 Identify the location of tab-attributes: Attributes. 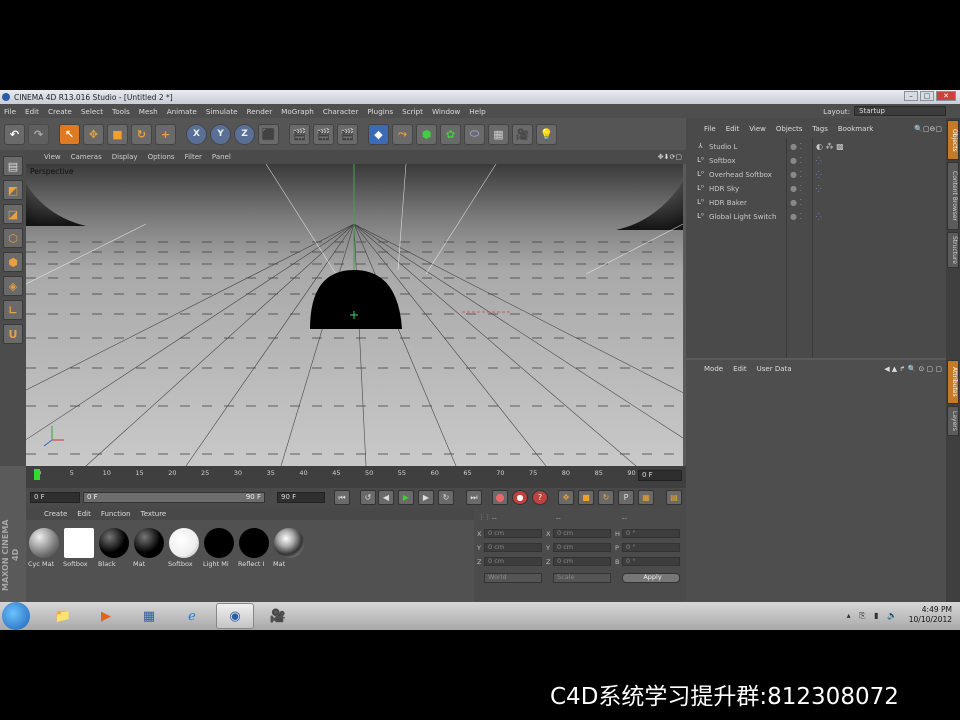
(953, 382).